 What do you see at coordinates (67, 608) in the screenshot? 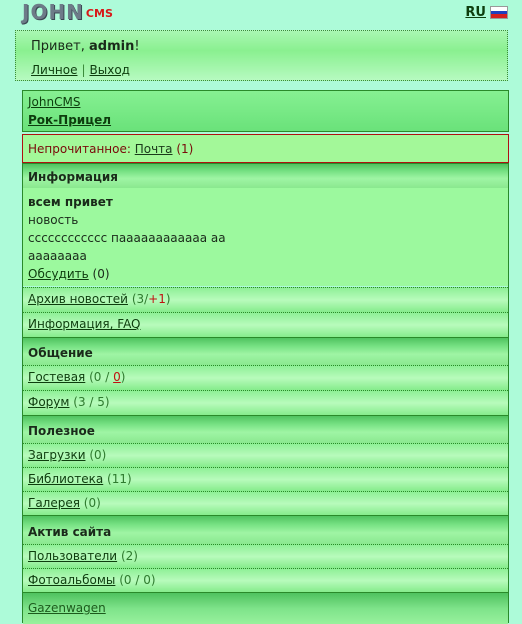
I see `gazenwagen-link: Gazenwagen` at bounding box center [67, 608].